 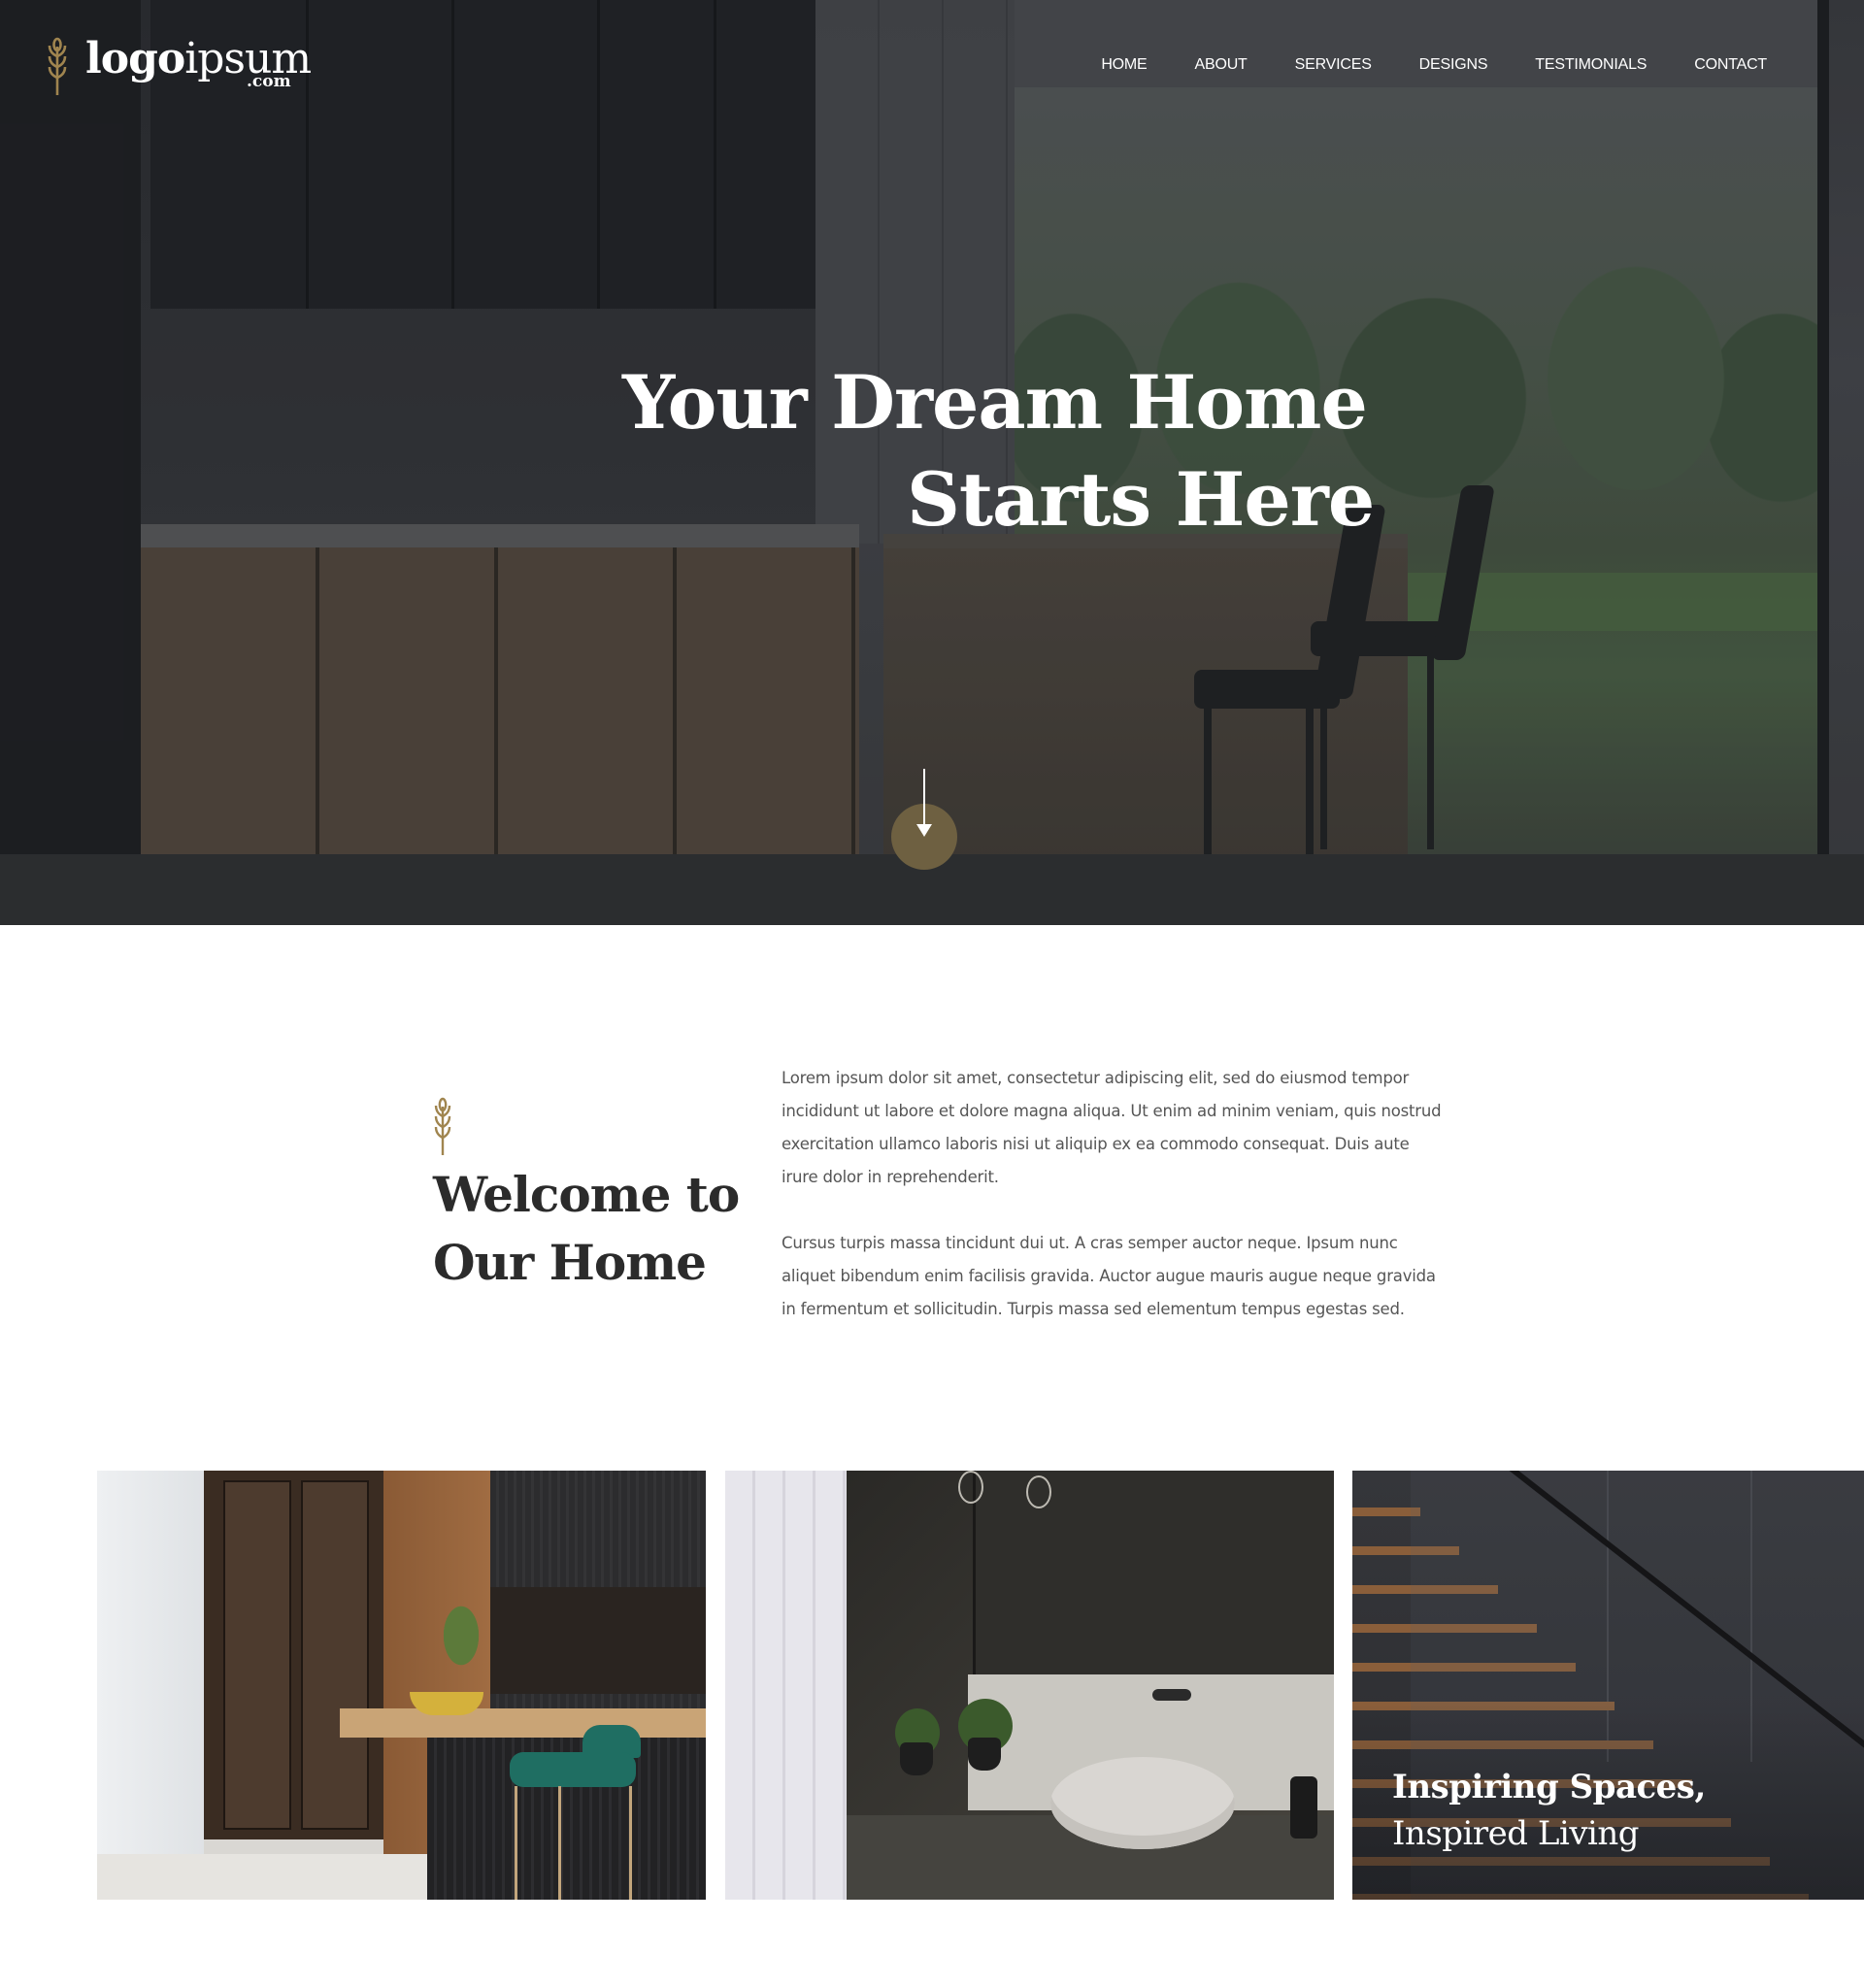 What do you see at coordinates (1549, 1787) in the screenshot?
I see `gallery-caption-bold: Inspiring Spaces,` at bounding box center [1549, 1787].